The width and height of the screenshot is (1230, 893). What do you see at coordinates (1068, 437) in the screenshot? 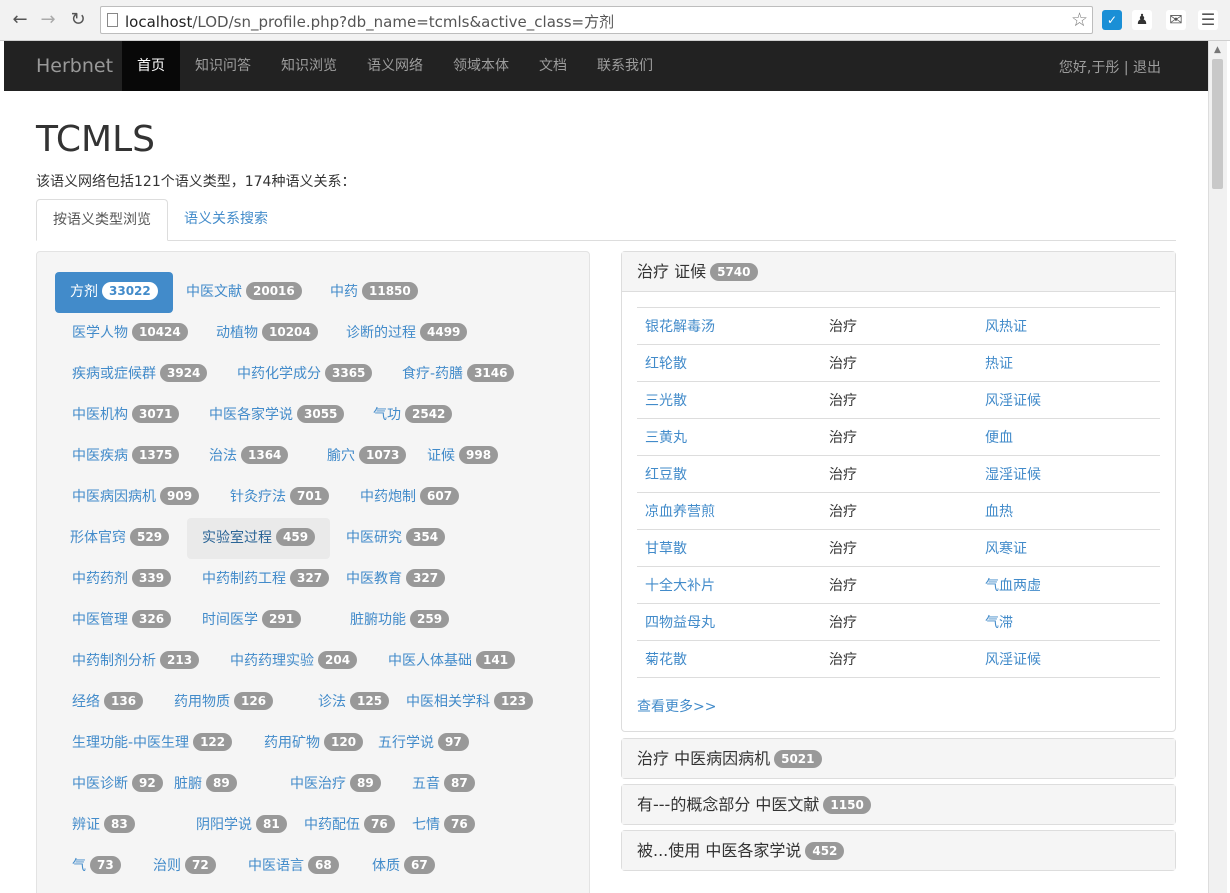
I see `entity-link: 便血` at bounding box center [1068, 437].